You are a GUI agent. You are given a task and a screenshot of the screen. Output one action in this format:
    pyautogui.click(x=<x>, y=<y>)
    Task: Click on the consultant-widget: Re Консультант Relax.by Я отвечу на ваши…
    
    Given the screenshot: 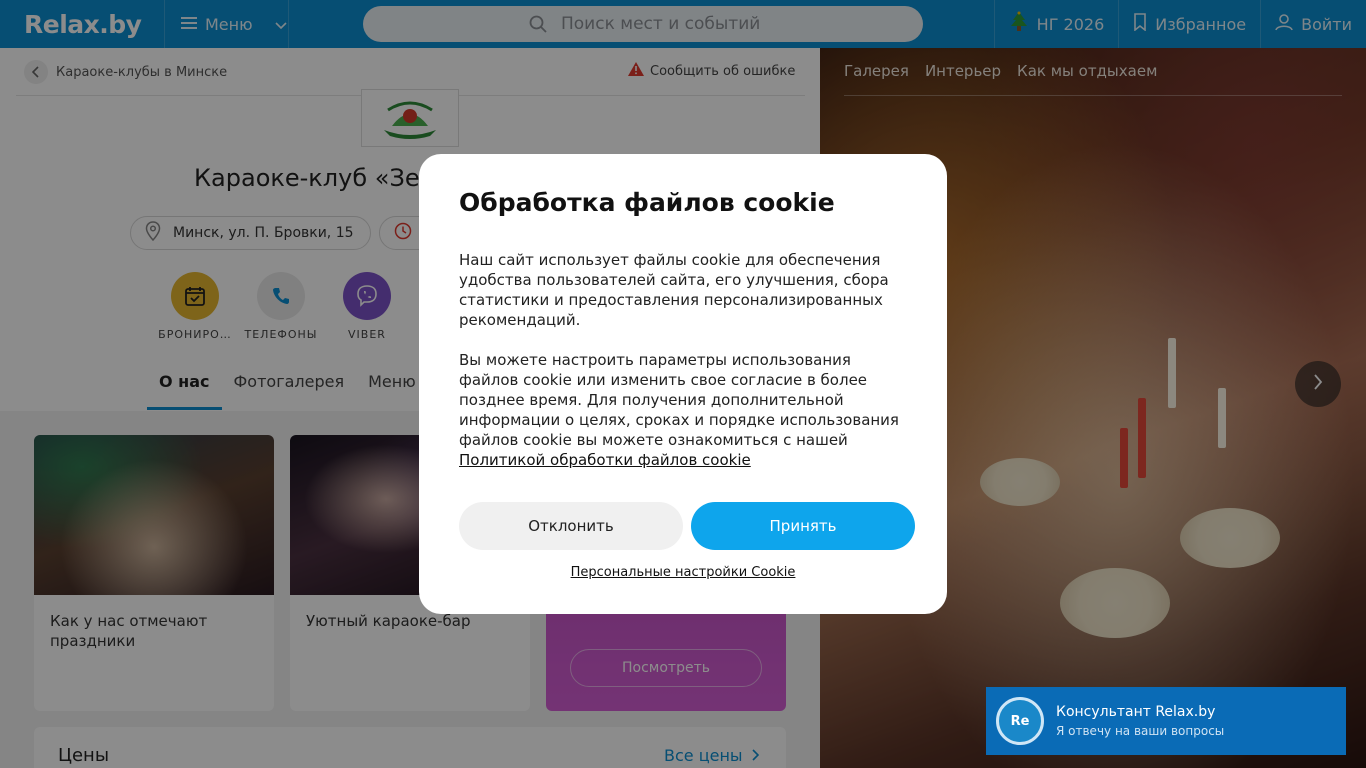 What is the action you would take?
    pyautogui.click(x=1166, y=721)
    